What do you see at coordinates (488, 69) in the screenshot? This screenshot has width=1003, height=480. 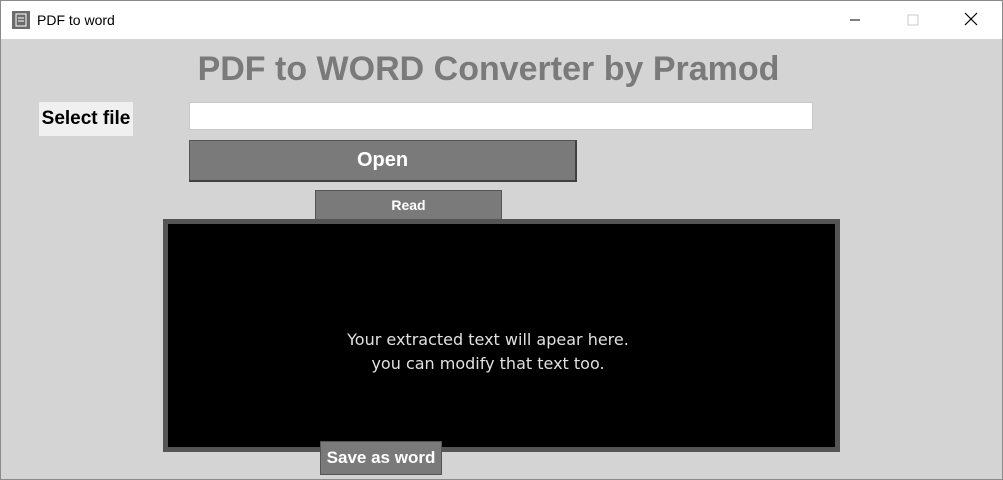 I see `app-heading: PDF to WORD Converter by Pramod` at bounding box center [488, 69].